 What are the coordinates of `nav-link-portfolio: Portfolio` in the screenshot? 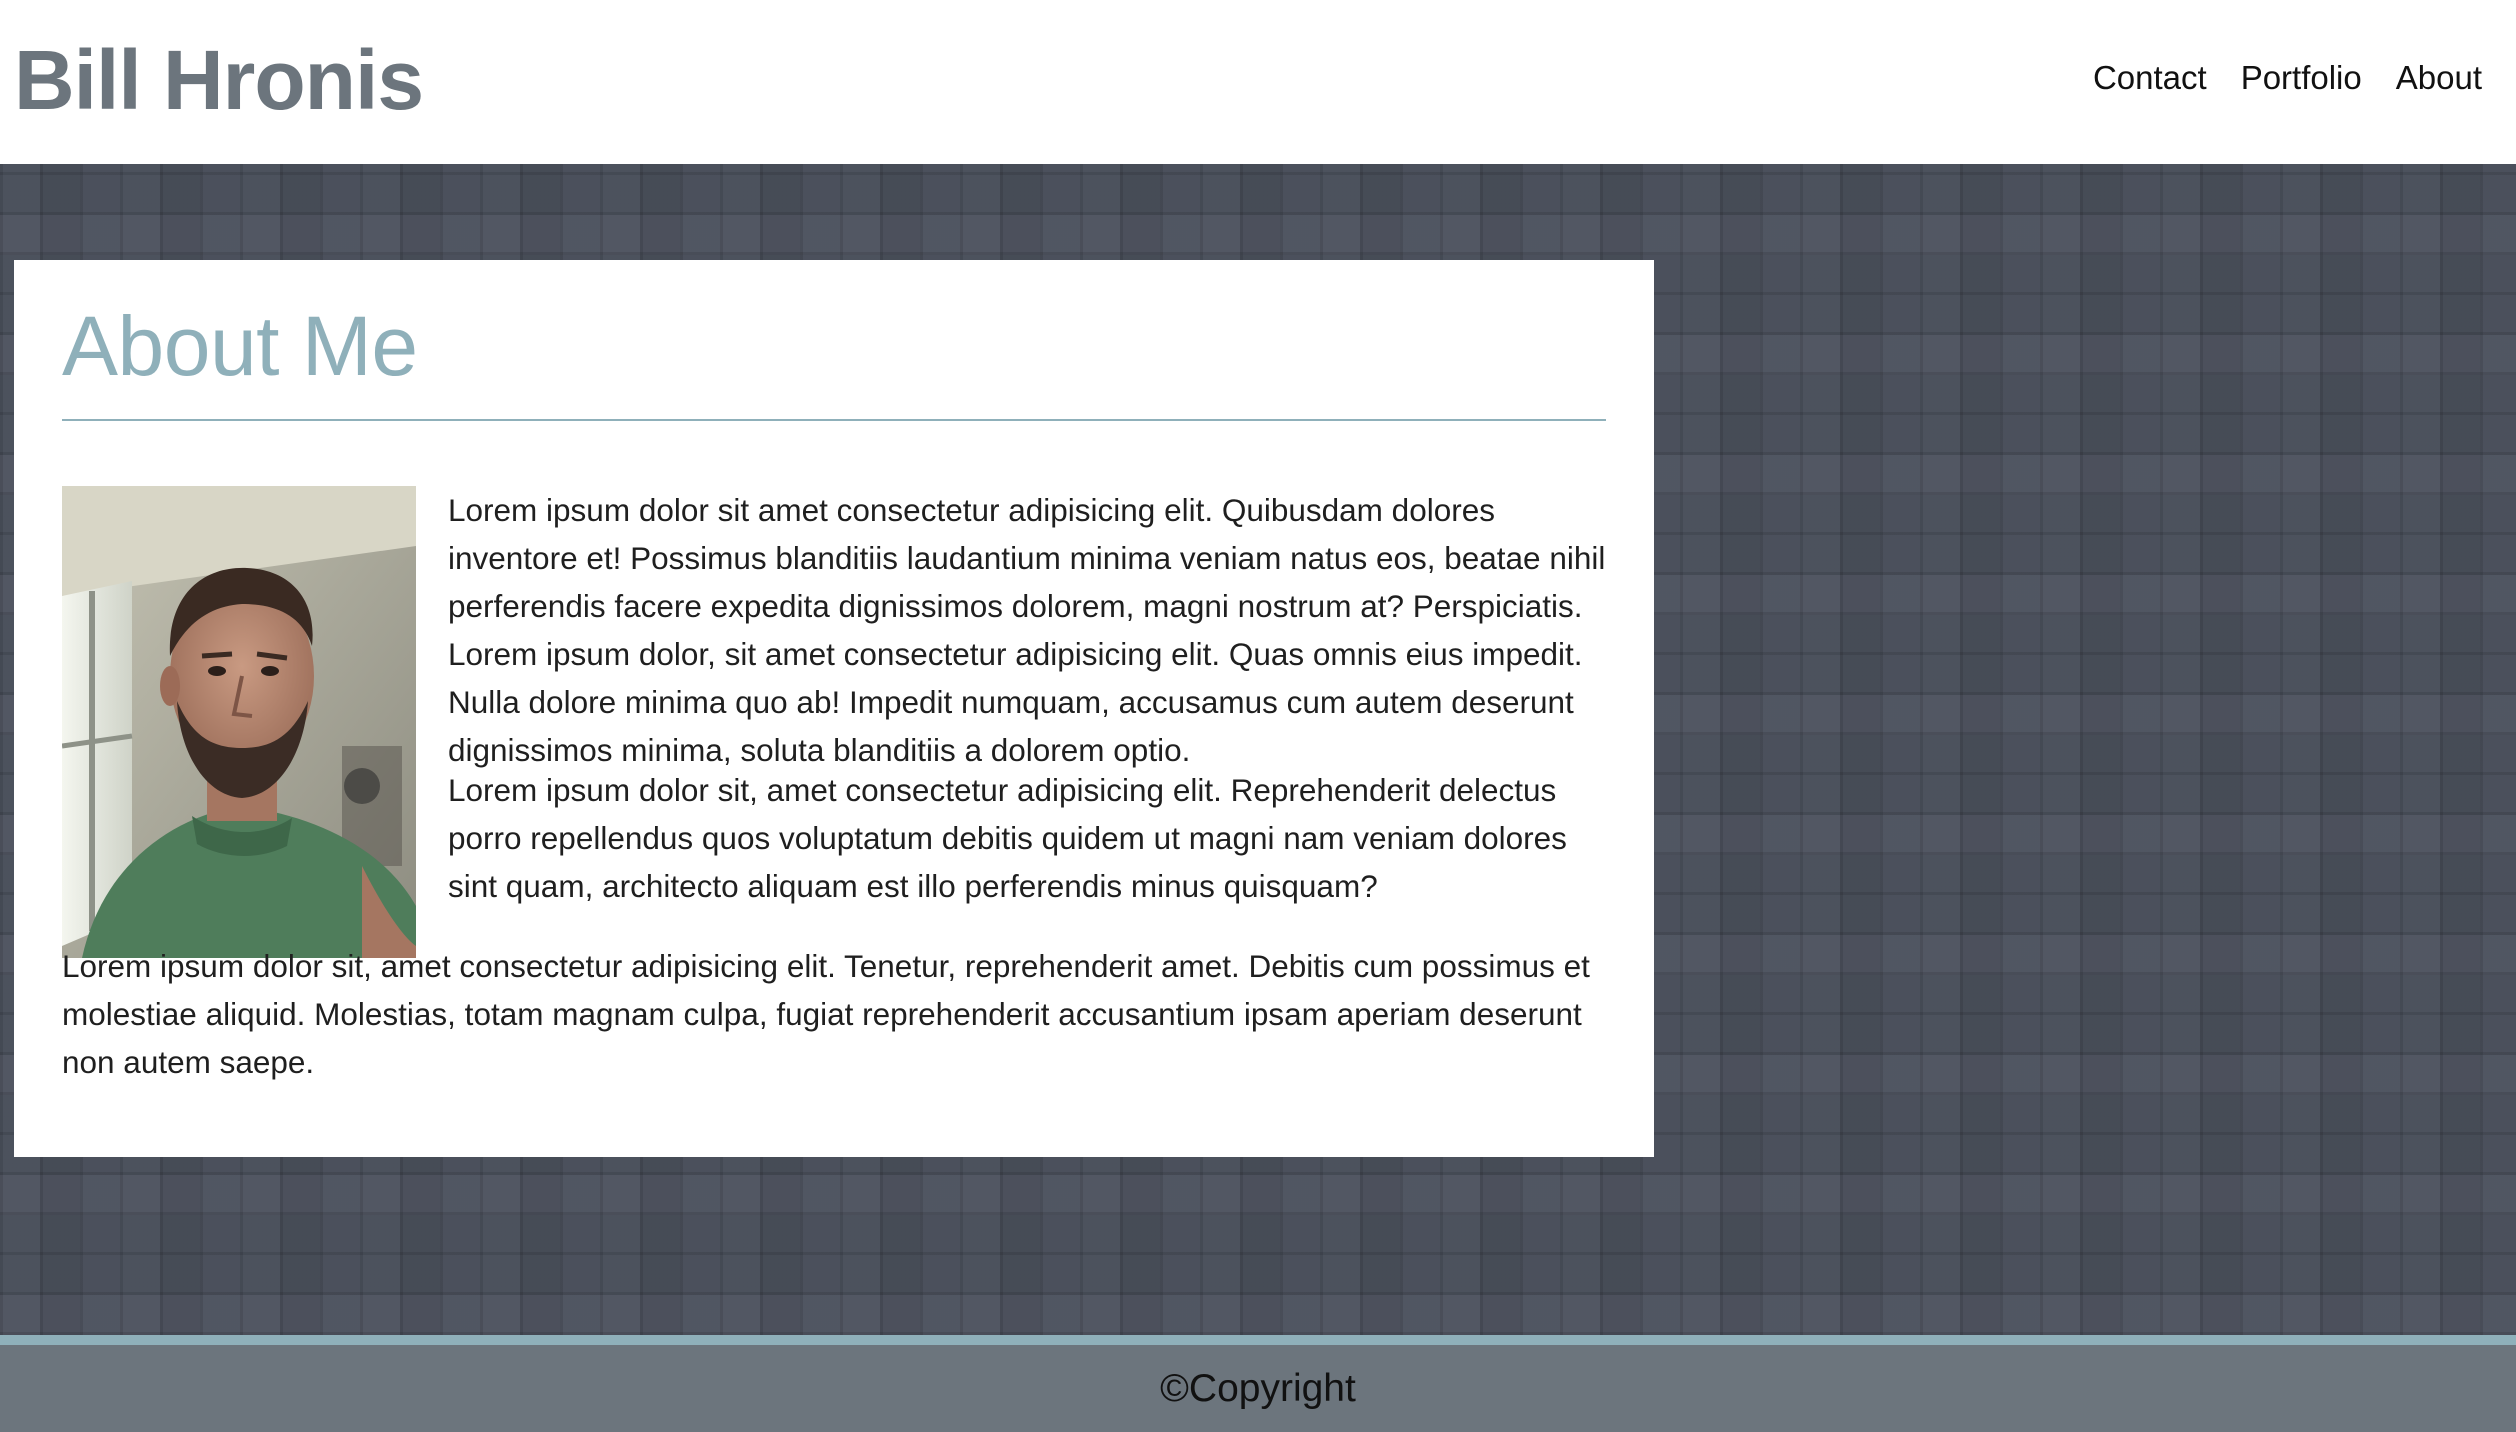 It's located at (2301, 78).